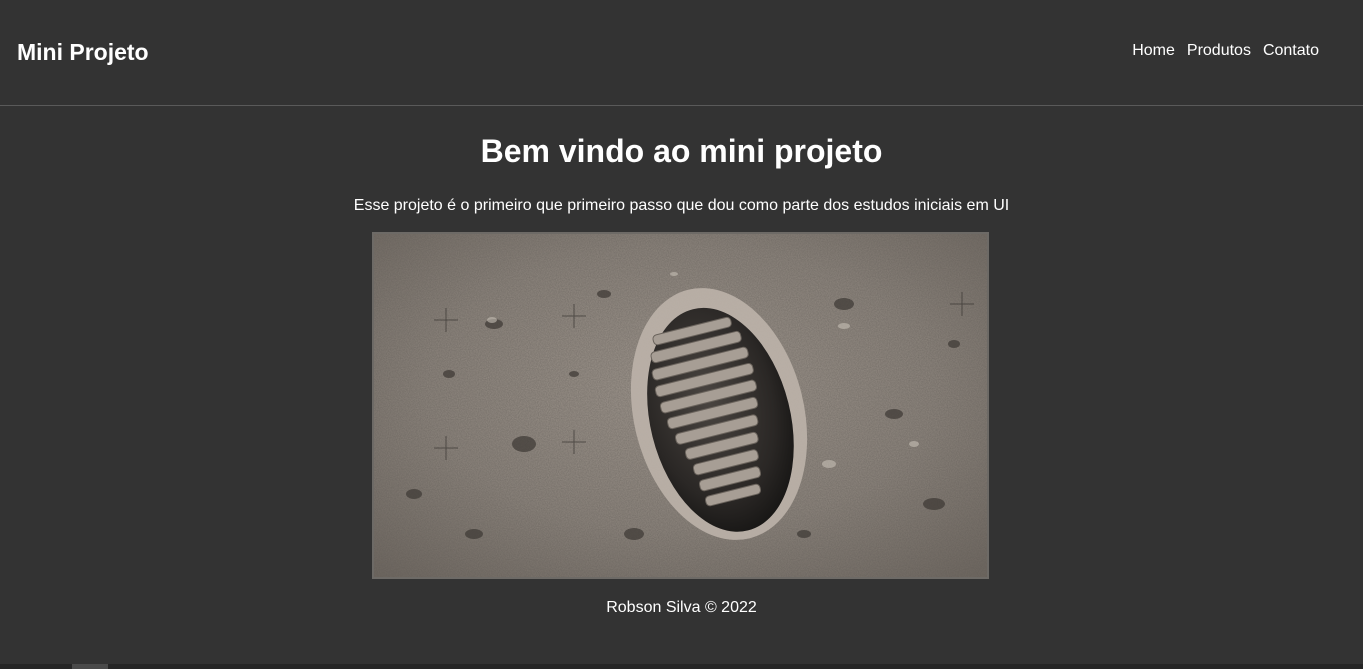  Describe the element at coordinates (83, 52) in the screenshot. I see `site-logo: Mini Projeto` at that location.